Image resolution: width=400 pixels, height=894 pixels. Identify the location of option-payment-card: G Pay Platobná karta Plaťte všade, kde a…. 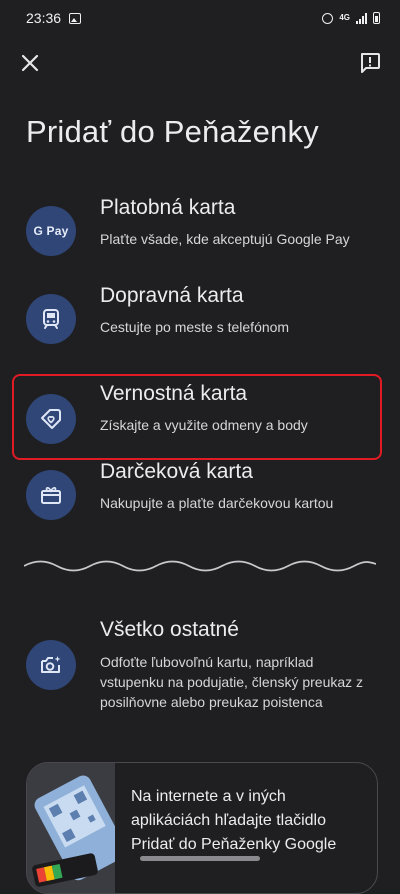
(197, 231).